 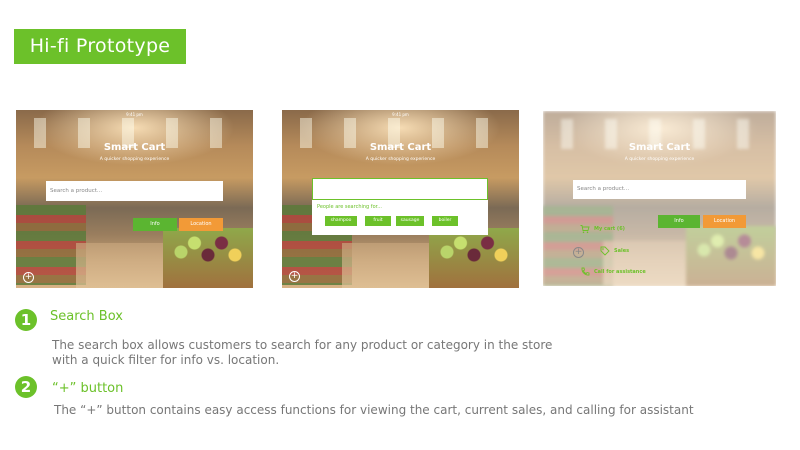 I want to click on search-input, so click(x=400, y=189).